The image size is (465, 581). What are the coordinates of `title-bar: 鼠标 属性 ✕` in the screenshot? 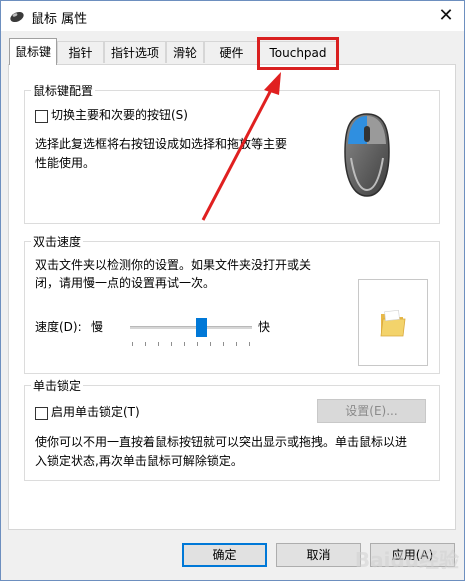 It's located at (232, 16).